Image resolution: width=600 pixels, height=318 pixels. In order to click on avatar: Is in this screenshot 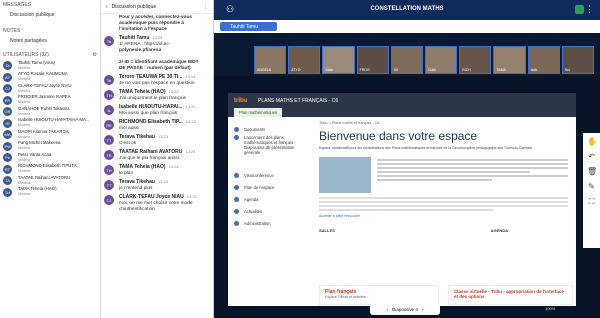, I will do `click(109, 110)`.